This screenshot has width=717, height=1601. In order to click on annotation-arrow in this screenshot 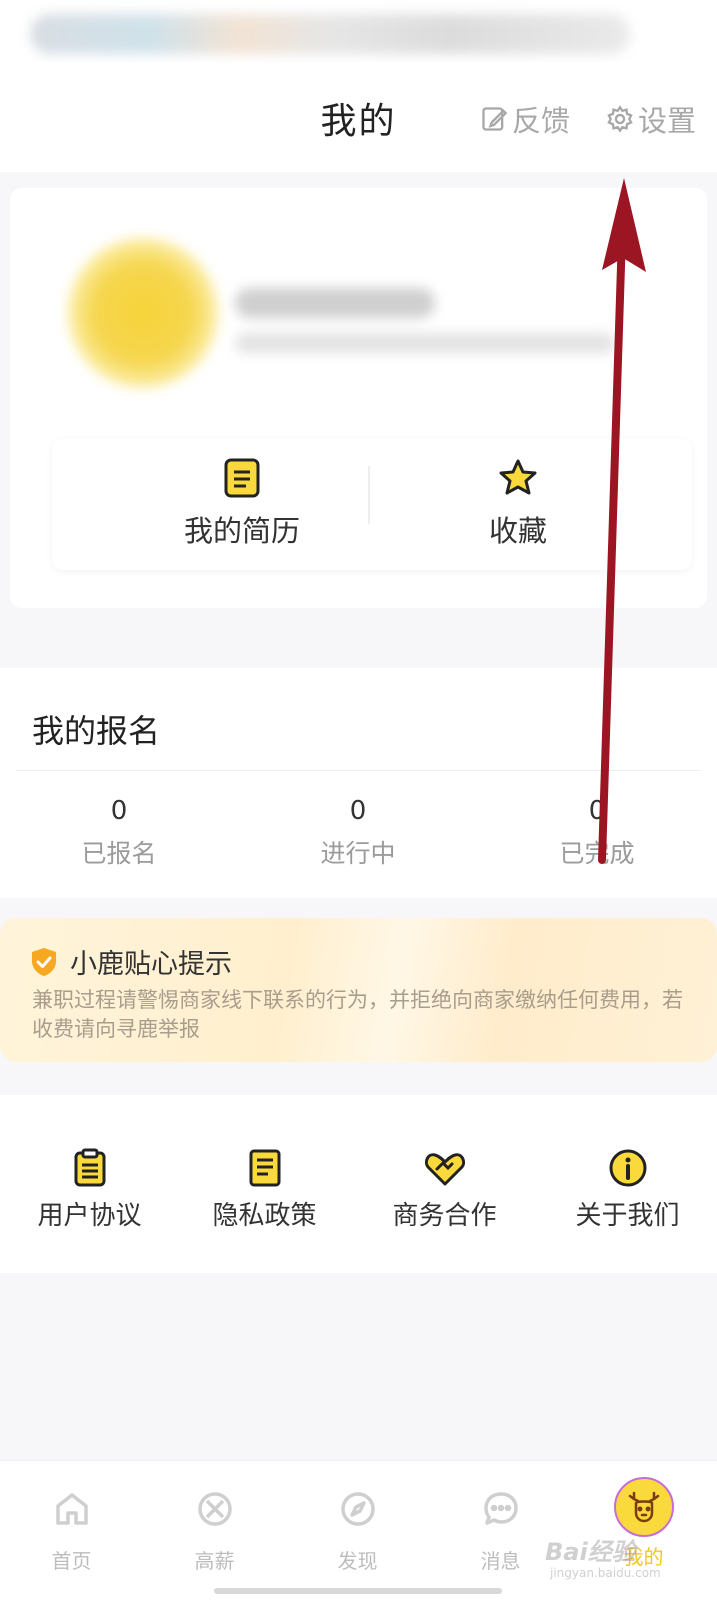, I will do `click(622, 521)`.